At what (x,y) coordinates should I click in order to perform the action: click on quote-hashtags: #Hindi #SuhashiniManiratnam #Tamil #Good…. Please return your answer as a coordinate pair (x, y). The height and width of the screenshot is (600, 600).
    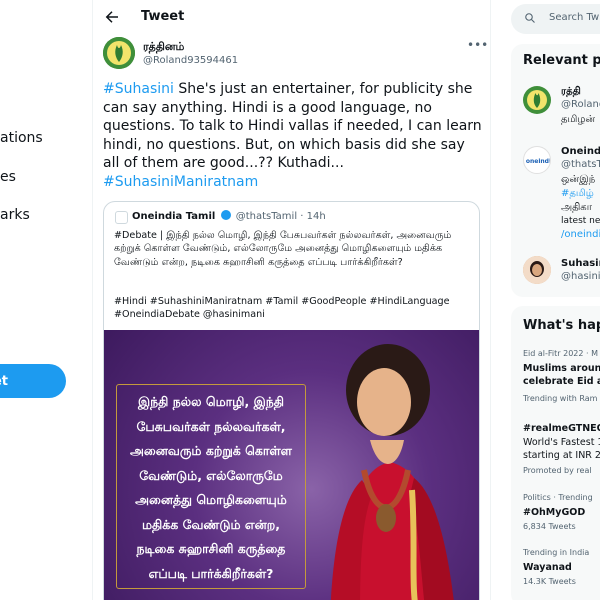
    Looking at the image, I should click on (282, 308).